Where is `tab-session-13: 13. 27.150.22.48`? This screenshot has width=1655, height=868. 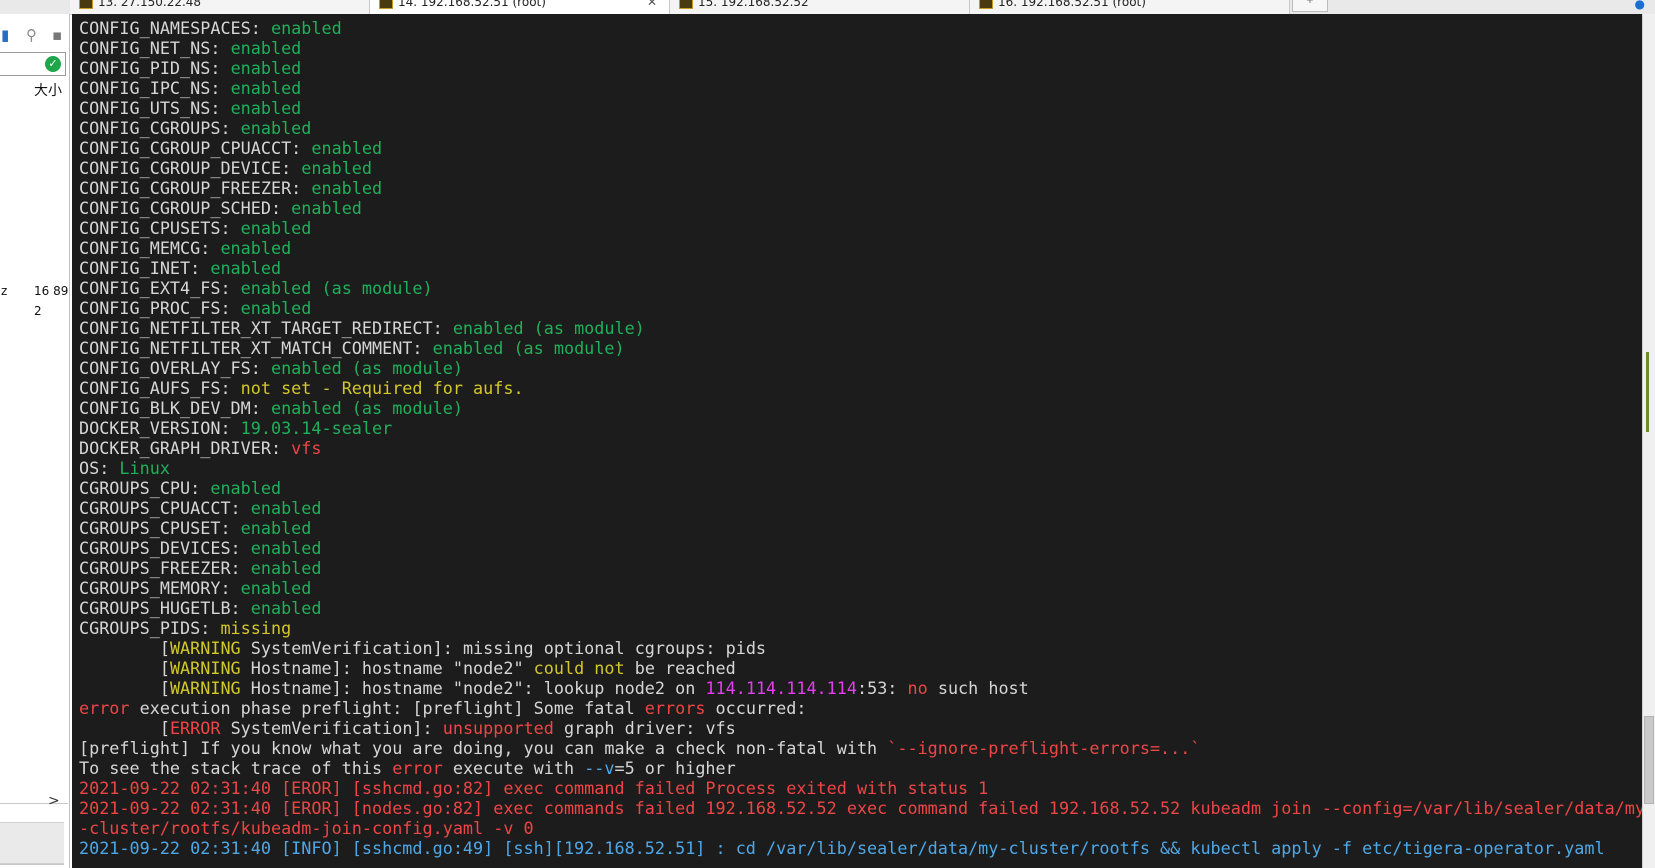 tab-session-13: 13. 27.150.22.48 is located at coordinates (220, 7).